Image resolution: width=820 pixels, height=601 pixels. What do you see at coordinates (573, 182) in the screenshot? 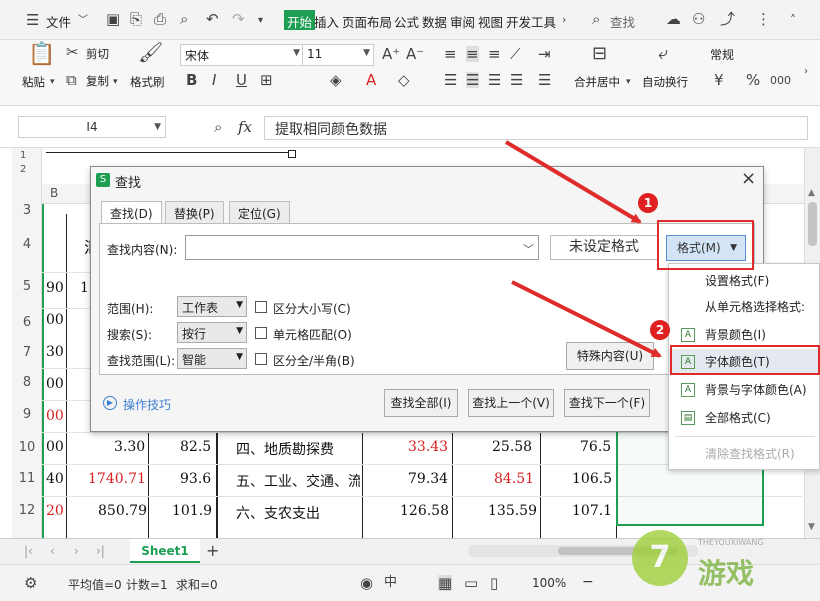
I see `arrow-to-format-button` at bounding box center [573, 182].